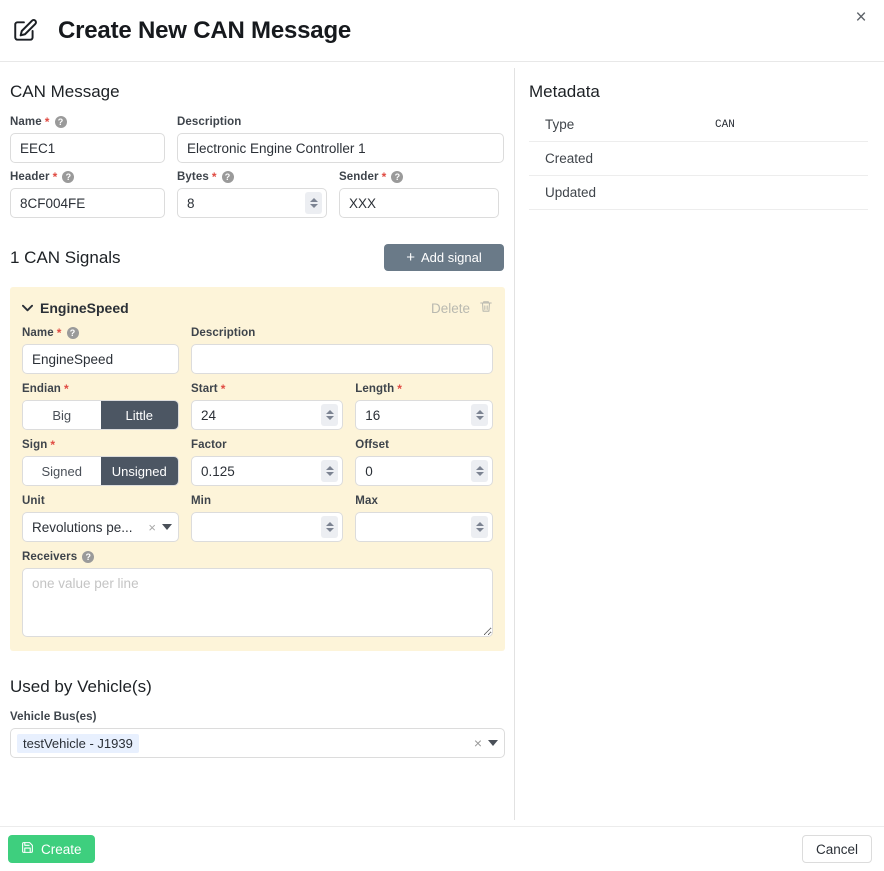 The width and height of the screenshot is (884, 871). I want to click on signal-name-group: Name * ?, so click(100, 350).